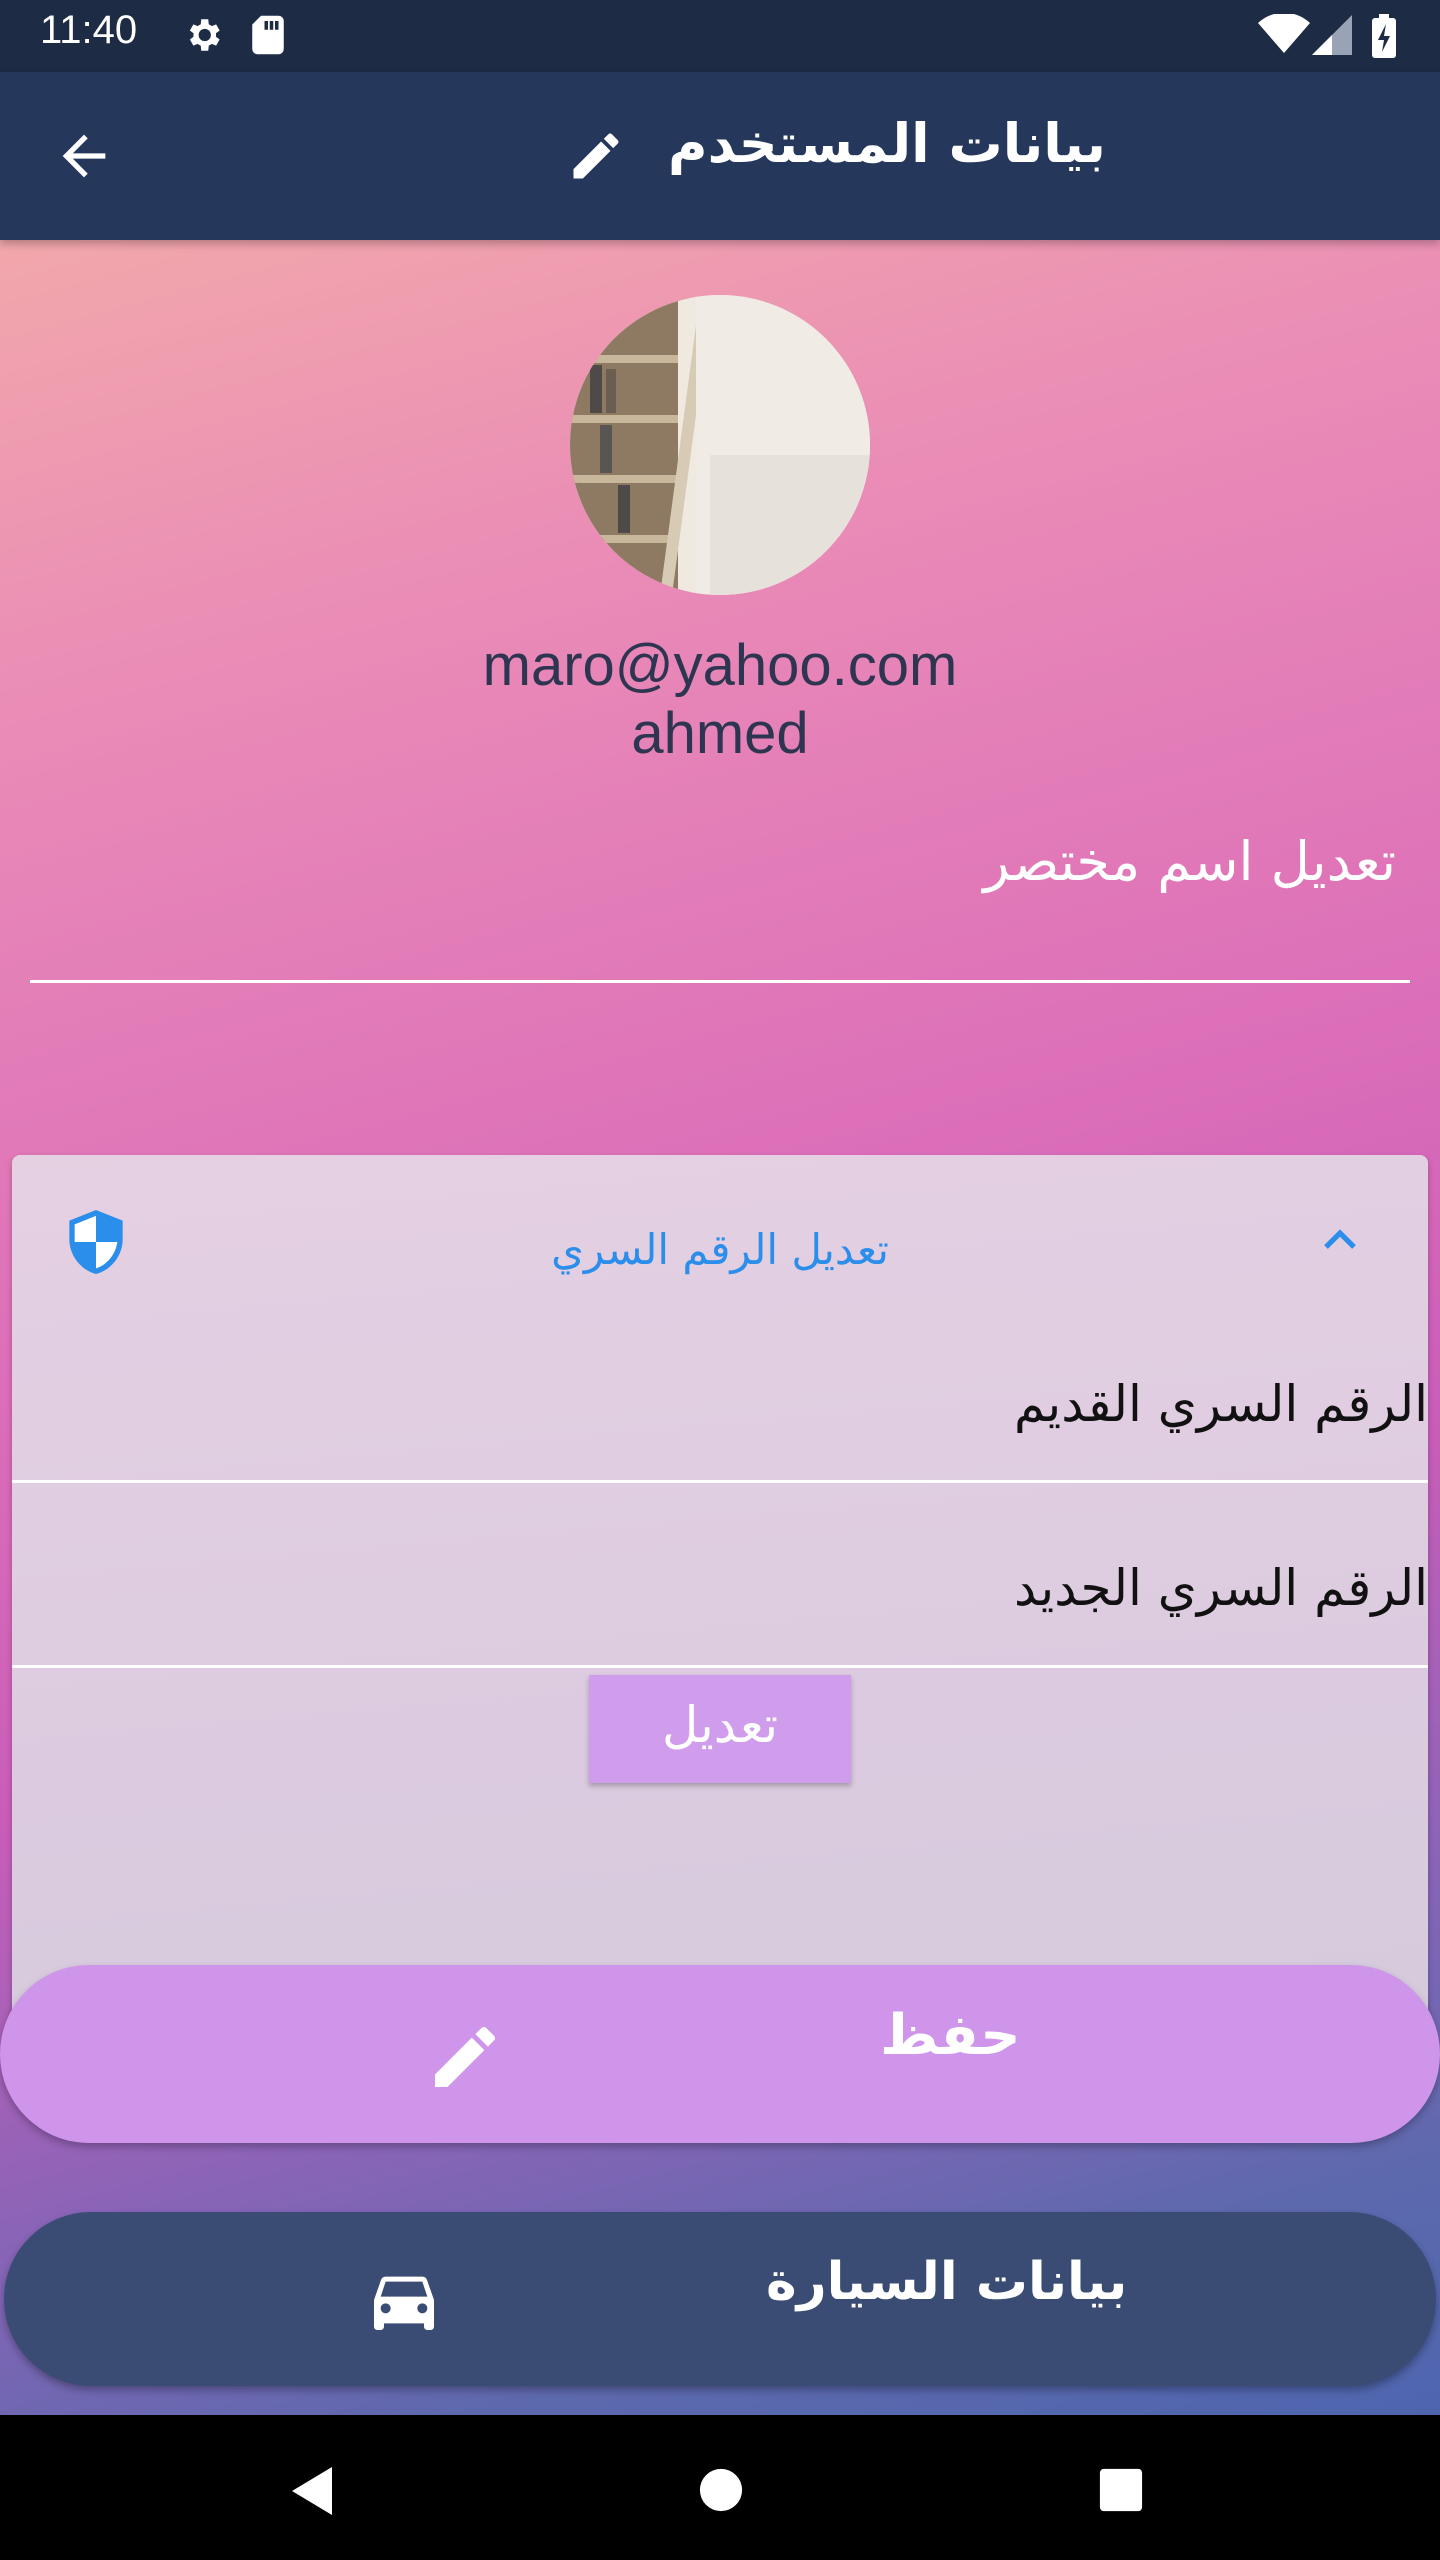 The width and height of the screenshot is (1440, 2560). What do you see at coordinates (720, 1481) in the screenshot?
I see `old-password-underline` at bounding box center [720, 1481].